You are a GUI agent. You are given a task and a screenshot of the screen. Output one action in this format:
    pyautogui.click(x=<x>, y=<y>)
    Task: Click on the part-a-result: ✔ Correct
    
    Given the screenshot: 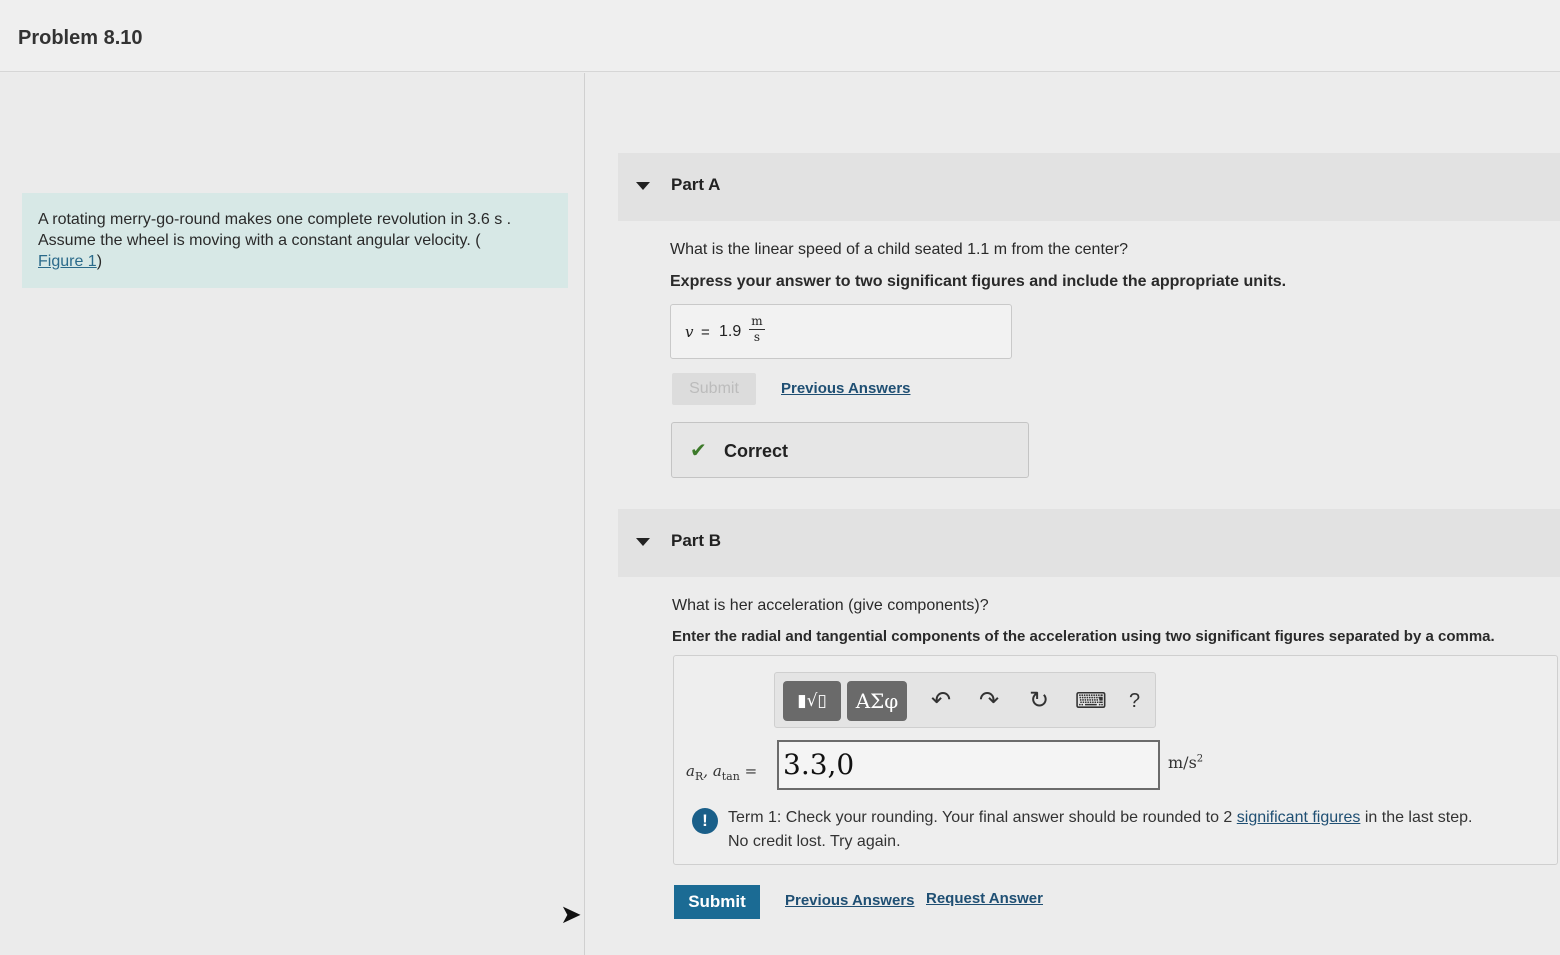 What is the action you would take?
    pyautogui.click(x=850, y=450)
    